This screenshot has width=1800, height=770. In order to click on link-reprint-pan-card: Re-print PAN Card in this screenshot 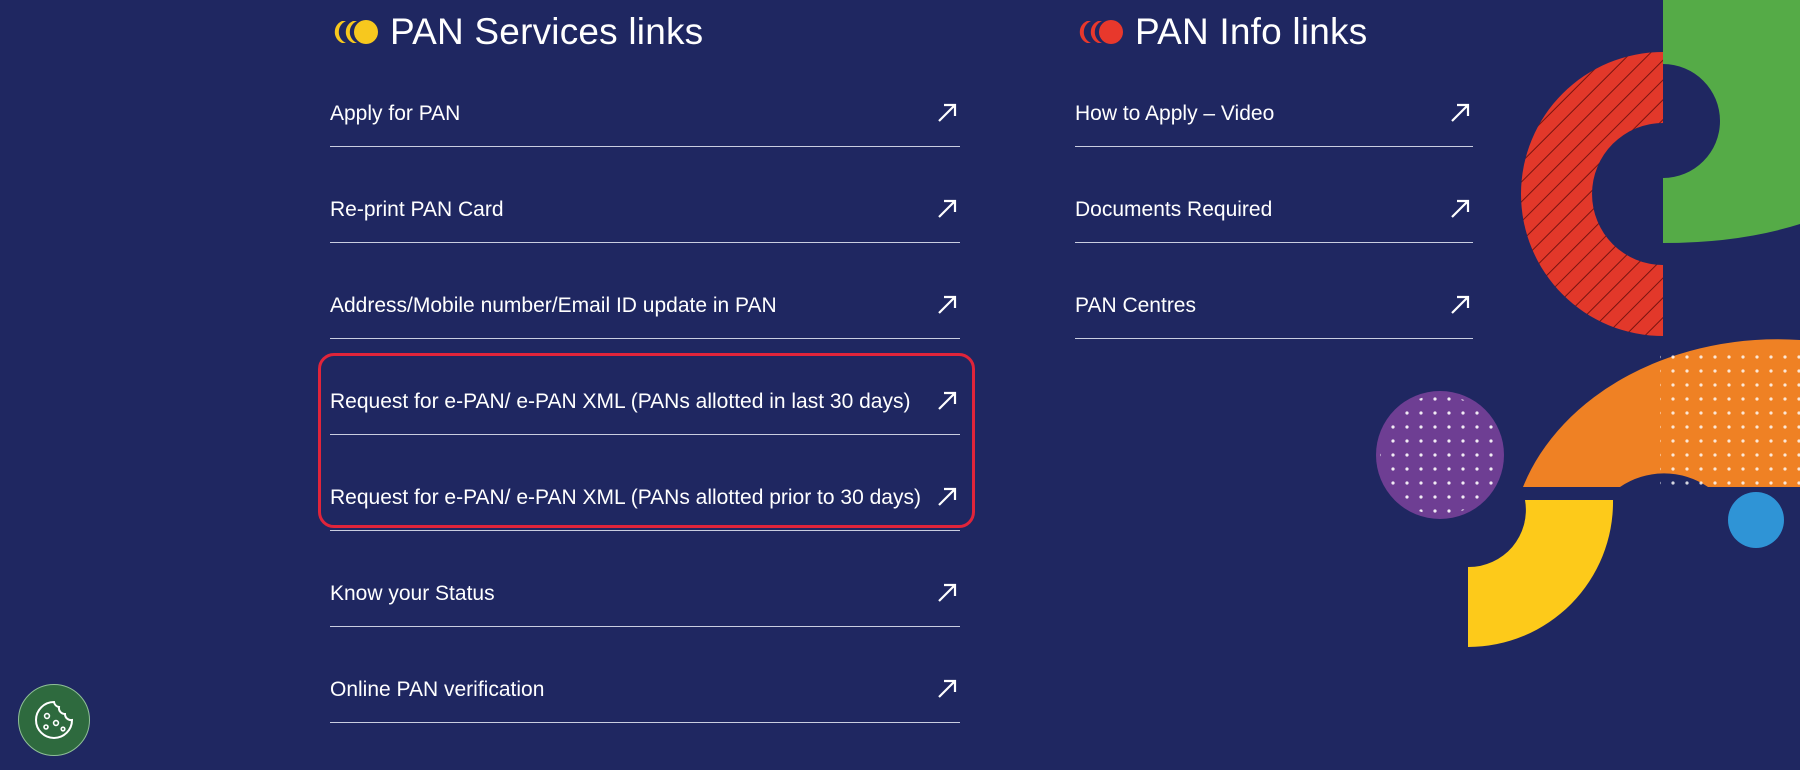, I will do `click(645, 195)`.